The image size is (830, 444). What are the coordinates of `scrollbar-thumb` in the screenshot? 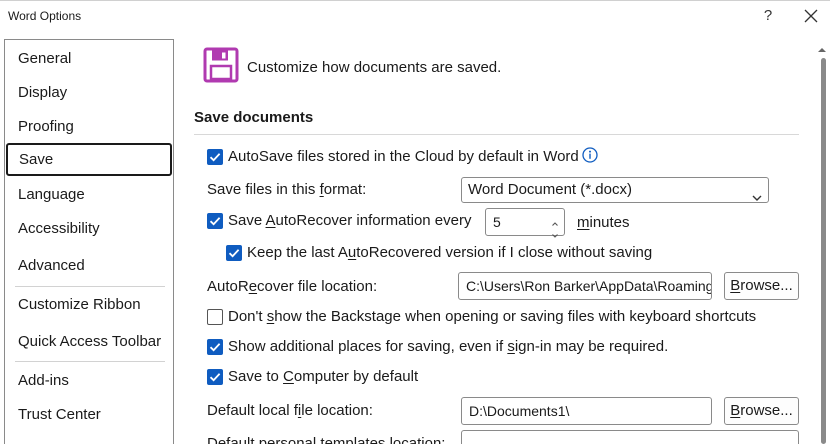 It's located at (823, 251).